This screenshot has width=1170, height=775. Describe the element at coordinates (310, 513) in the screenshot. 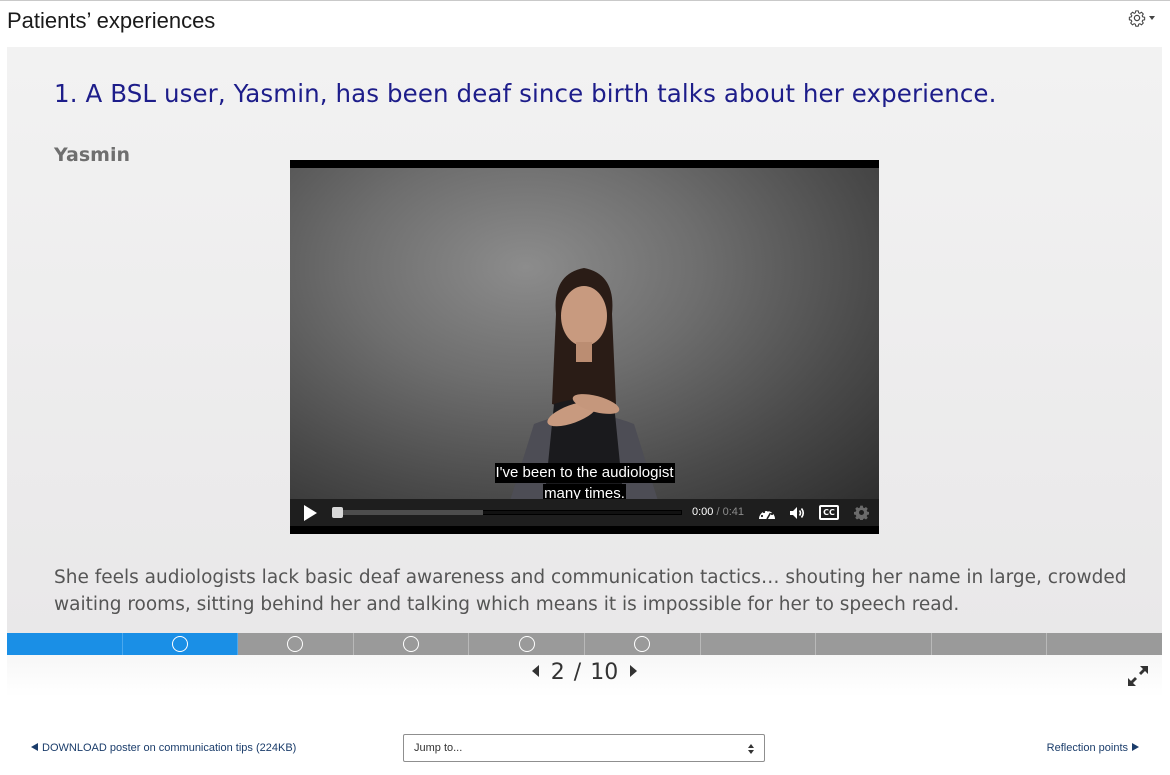

I see `play-icon` at that location.